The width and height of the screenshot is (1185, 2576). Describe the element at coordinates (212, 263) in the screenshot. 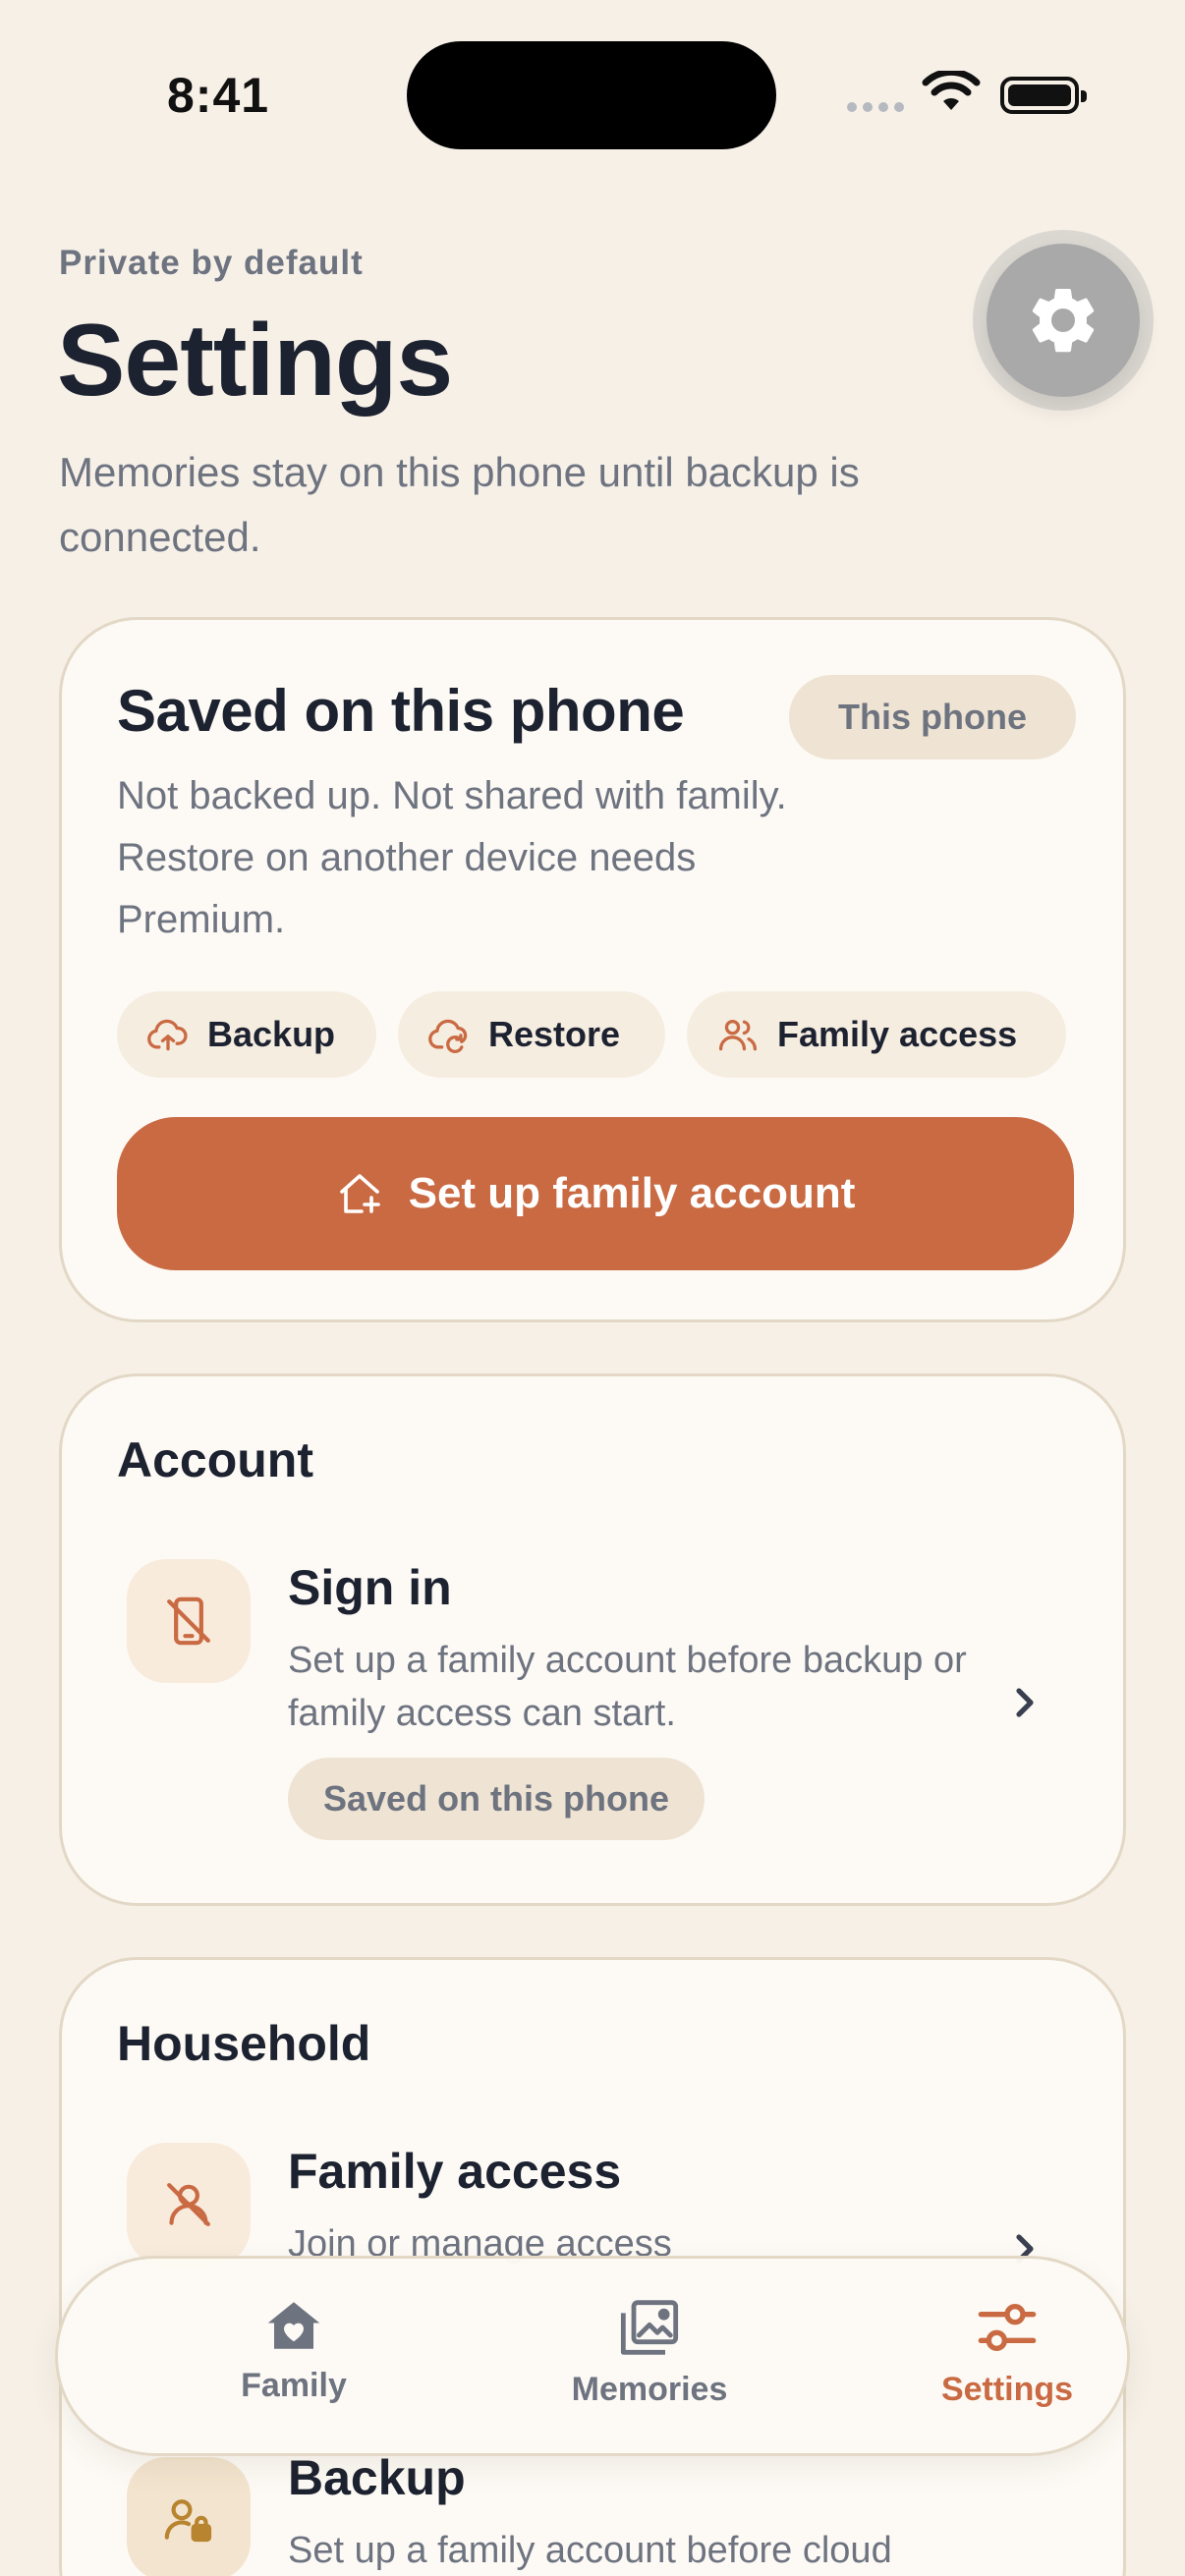

I see `page-eyebrow: Private by default` at that location.